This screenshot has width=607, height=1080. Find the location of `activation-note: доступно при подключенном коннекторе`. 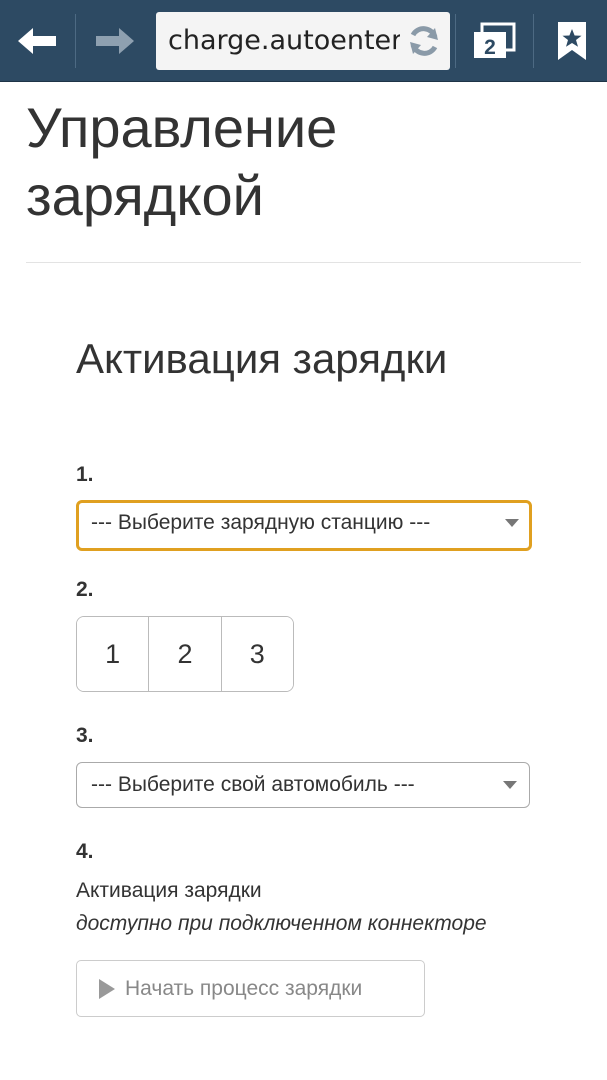

activation-note: доступно при подключенном коннекторе is located at coordinates (281, 923).